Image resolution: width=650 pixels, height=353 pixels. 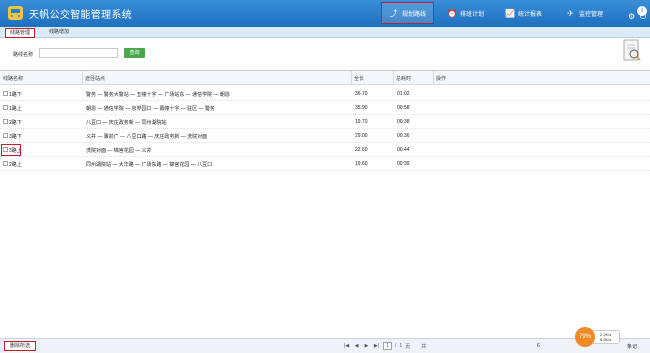 I want to click on page-total: 1, so click(x=401, y=346).